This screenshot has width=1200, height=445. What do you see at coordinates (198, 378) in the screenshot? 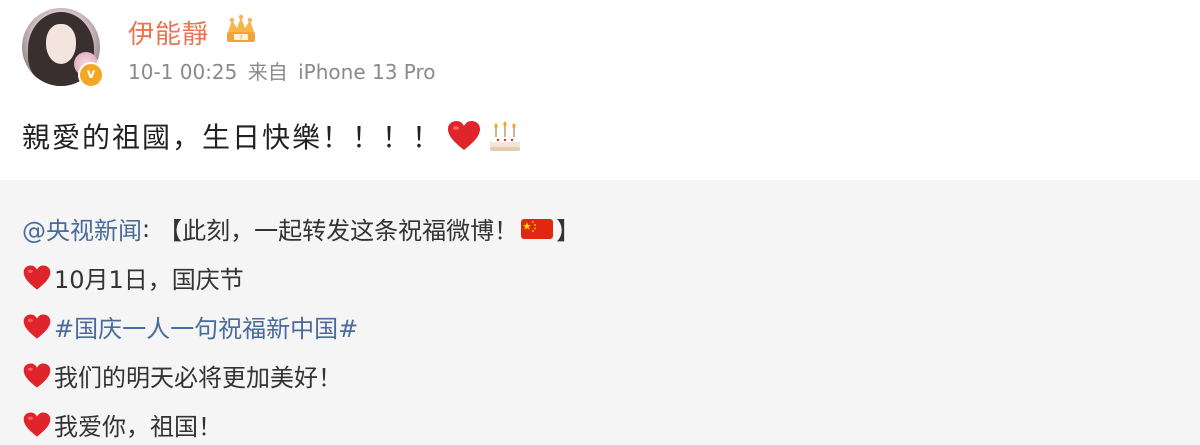
I see `repost-line-text: 我们的明天必将更加美好！` at bounding box center [198, 378].